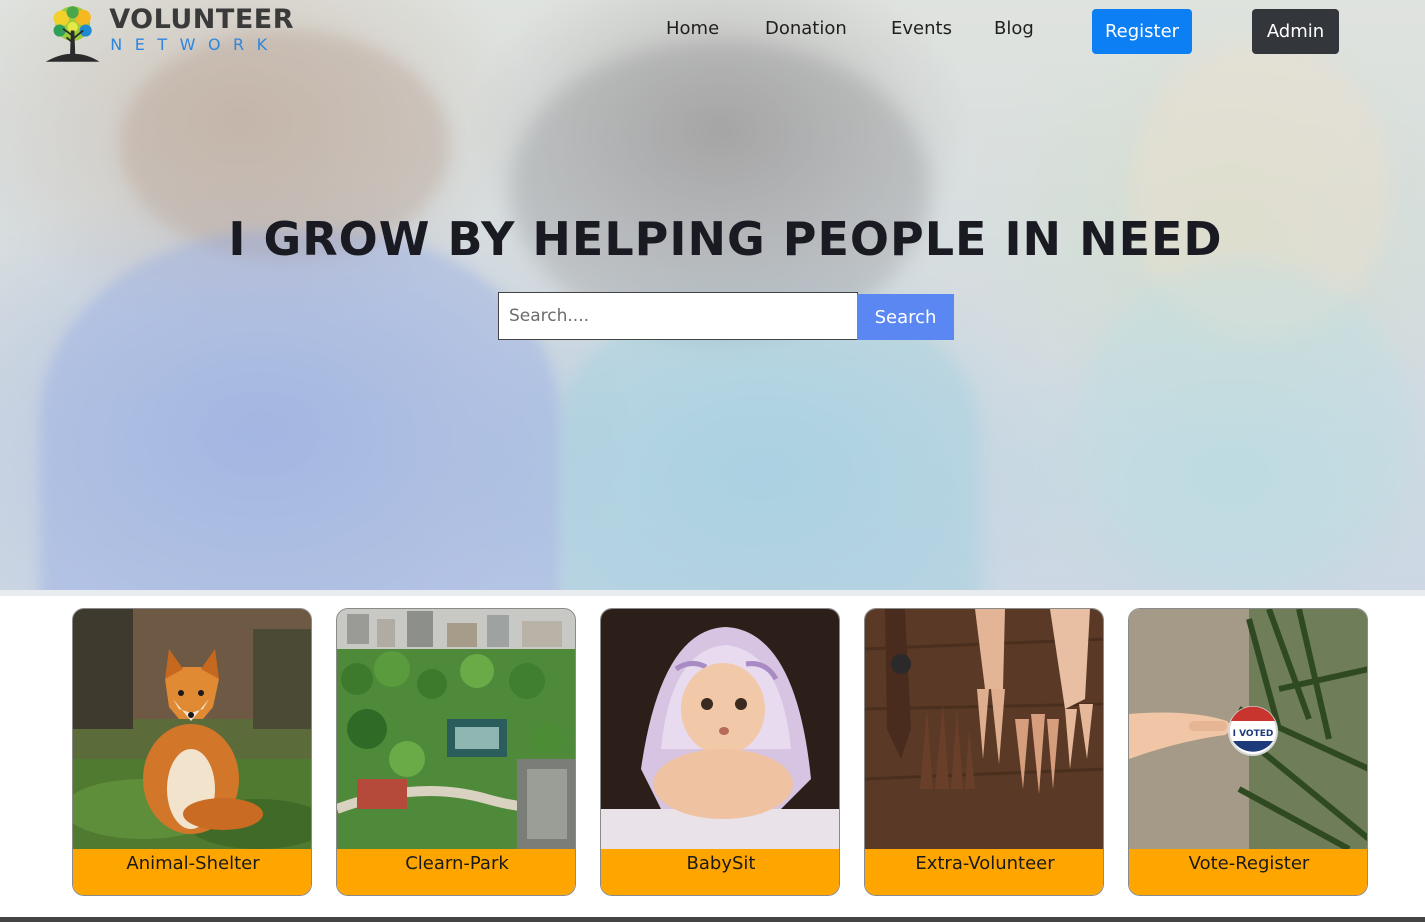 The image size is (1425, 922). I want to click on category-card-vote-register: I VOTED Vote-Register, so click(1248, 752).